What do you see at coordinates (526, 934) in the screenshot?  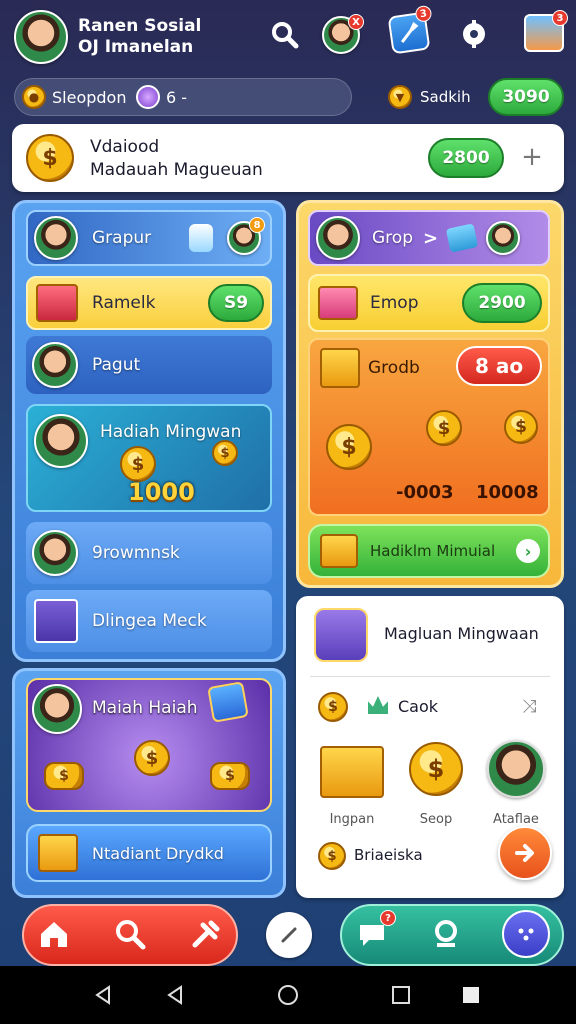 I see `more-icon` at bounding box center [526, 934].